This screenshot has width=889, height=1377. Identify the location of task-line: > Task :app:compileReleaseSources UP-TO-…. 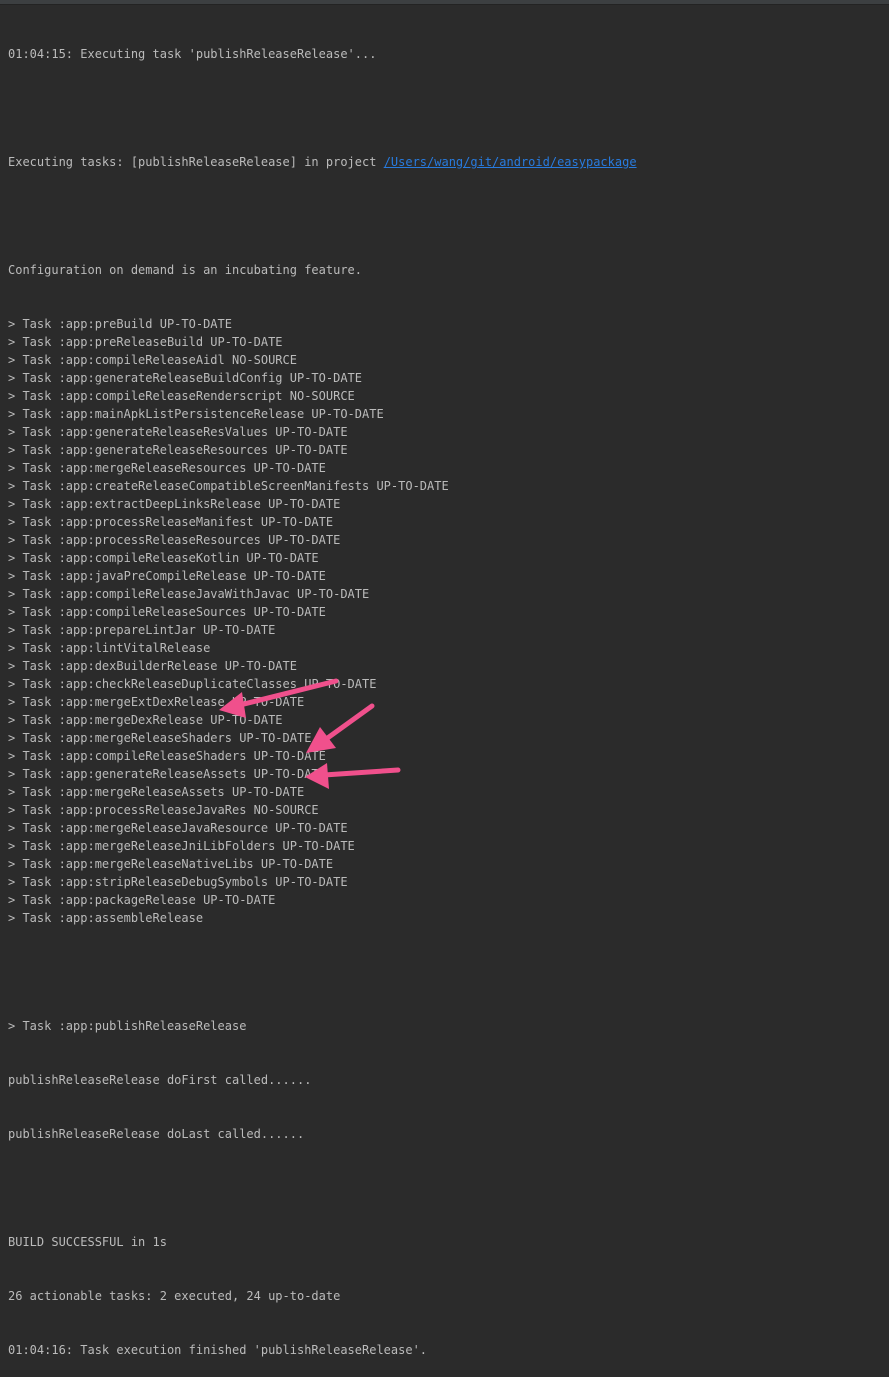
(167, 612).